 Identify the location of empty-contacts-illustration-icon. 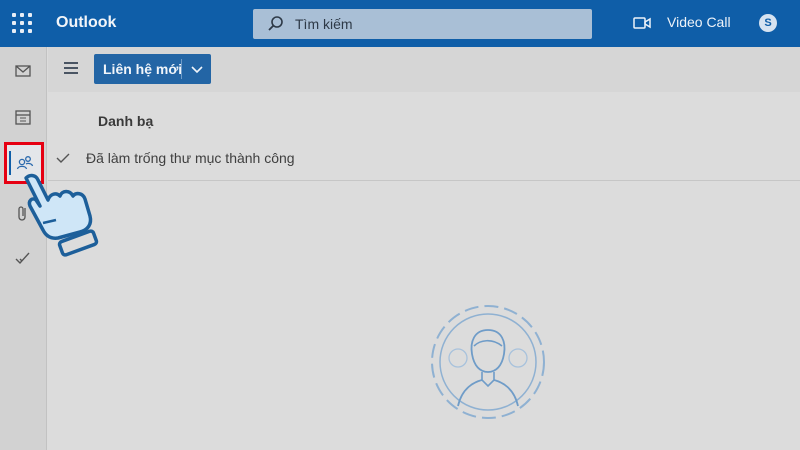
(488, 362).